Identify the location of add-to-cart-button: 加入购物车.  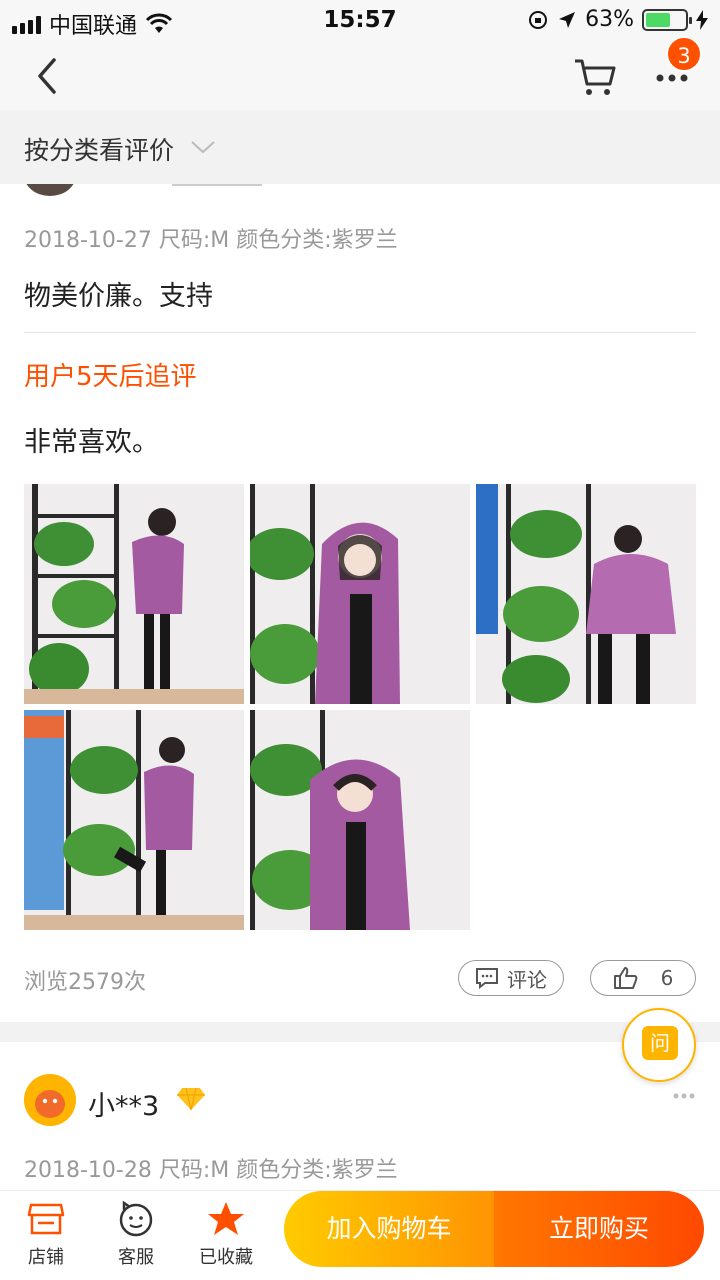
(389, 1229).